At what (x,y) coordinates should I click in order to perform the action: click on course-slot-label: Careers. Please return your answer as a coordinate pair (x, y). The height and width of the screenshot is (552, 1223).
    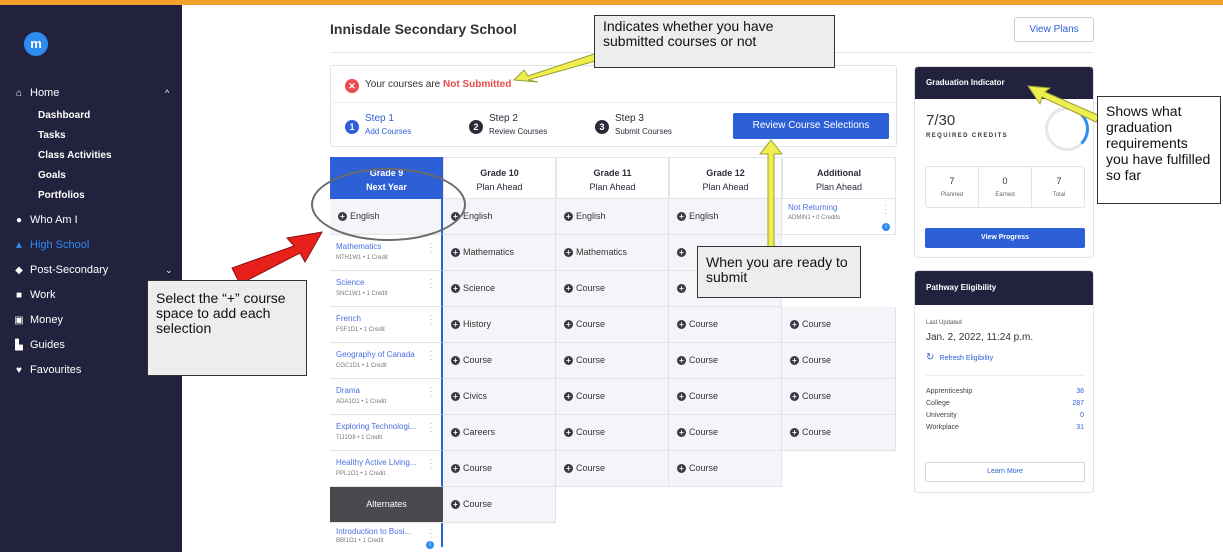
    Looking at the image, I should click on (479, 432).